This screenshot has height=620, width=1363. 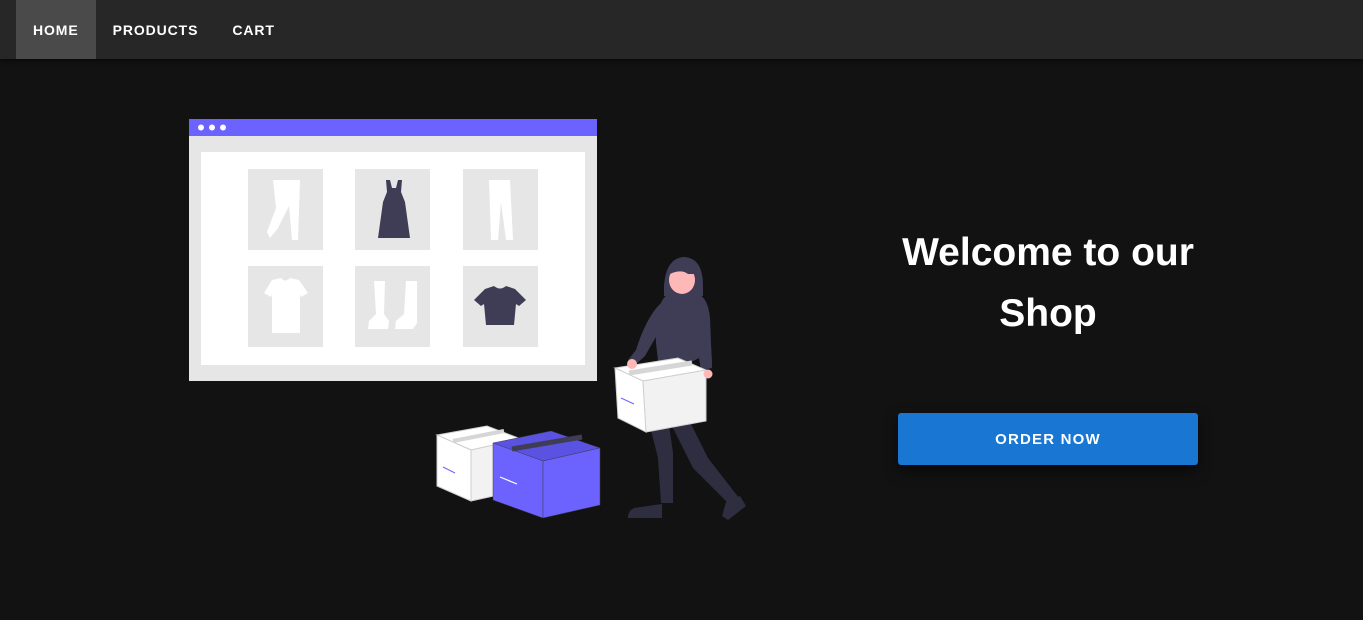 What do you see at coordinates (679, 388) in the screenshot?
I see `person-graphic` at bounding box center [679, 388].